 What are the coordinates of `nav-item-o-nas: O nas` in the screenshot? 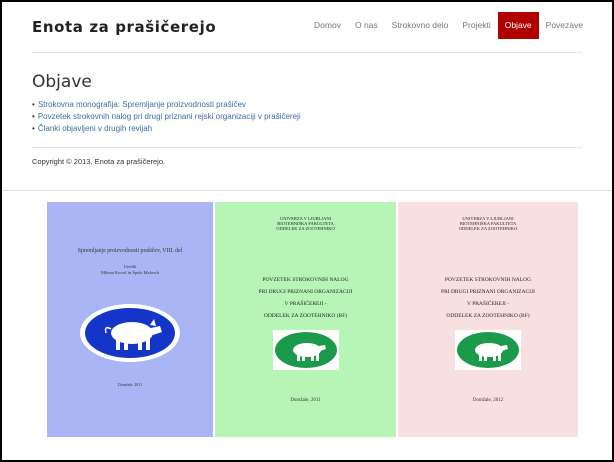 It's located at (366, 25).